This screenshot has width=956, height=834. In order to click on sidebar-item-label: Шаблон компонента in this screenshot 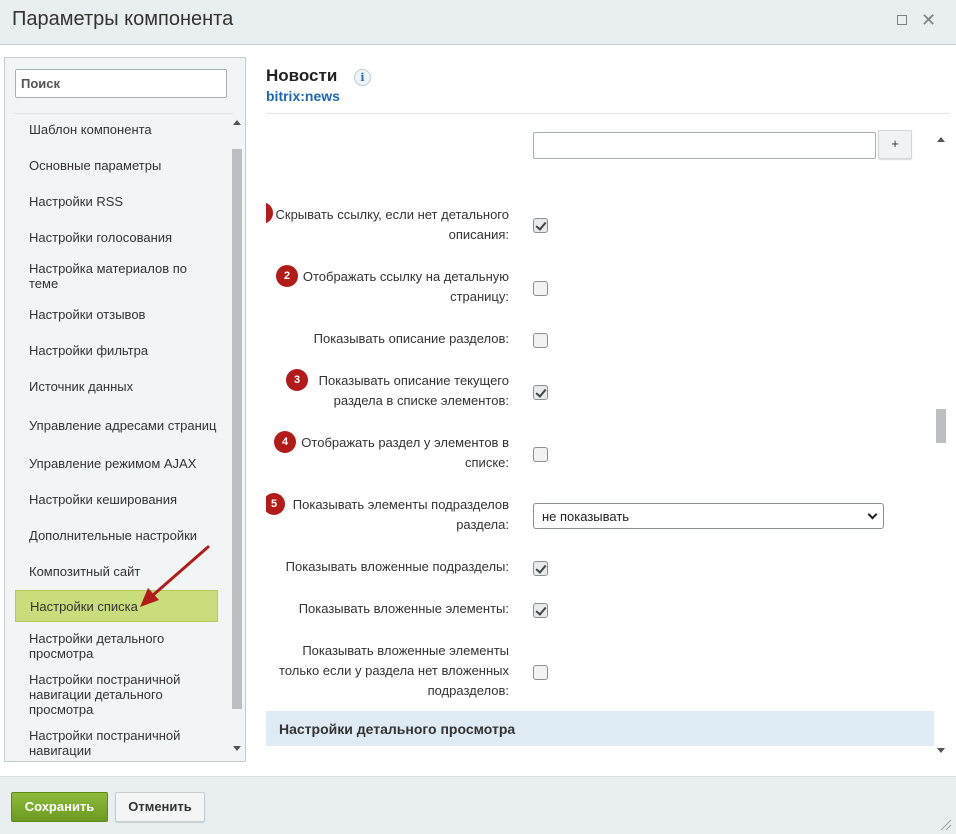, I will do `click(90, 129)`.